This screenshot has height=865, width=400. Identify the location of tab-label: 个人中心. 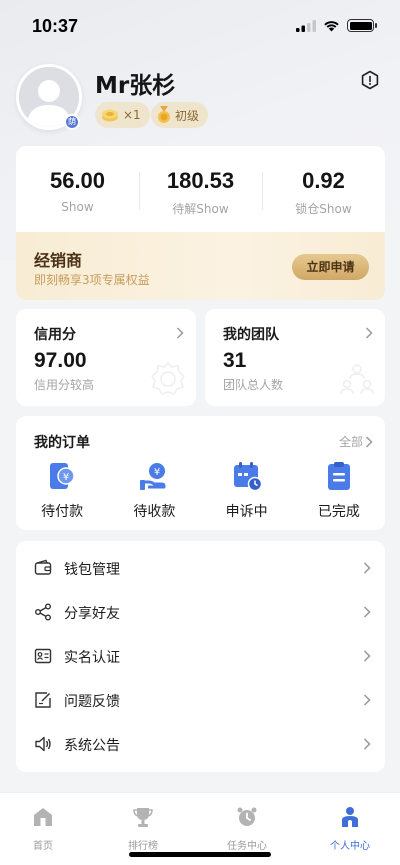
(350, 846).